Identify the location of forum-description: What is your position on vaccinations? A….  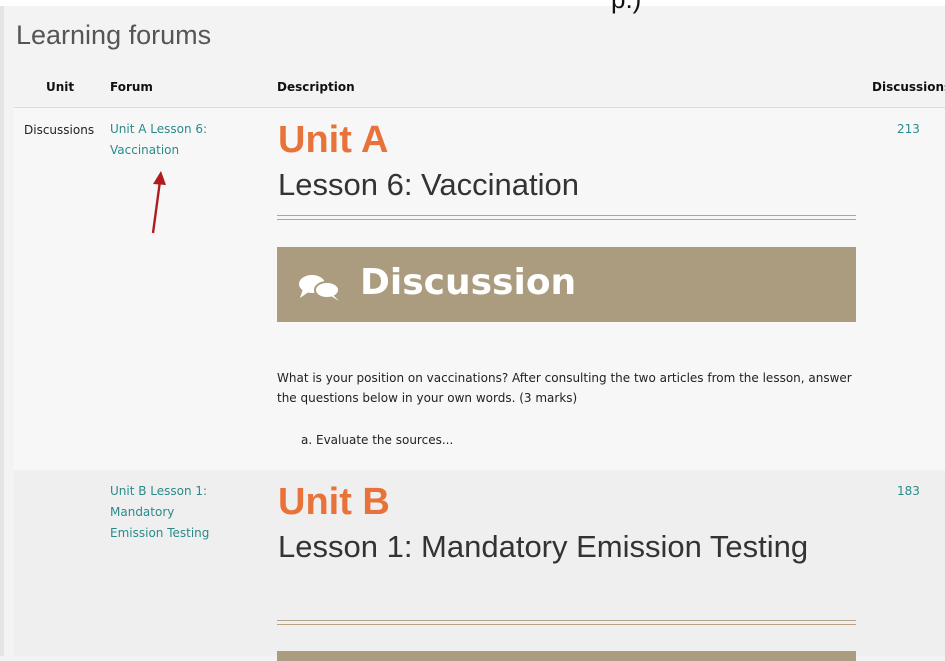
(564, 388).